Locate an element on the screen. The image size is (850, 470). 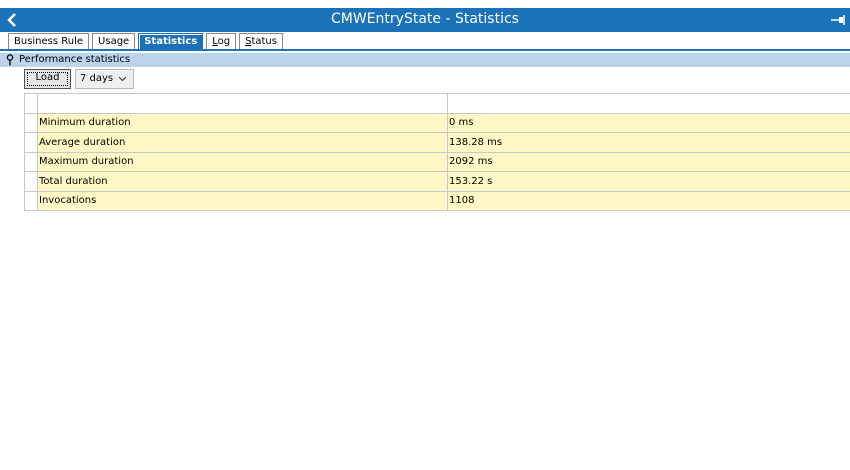
table-row: Invocations 1108 is located at coordinates (437, 200).